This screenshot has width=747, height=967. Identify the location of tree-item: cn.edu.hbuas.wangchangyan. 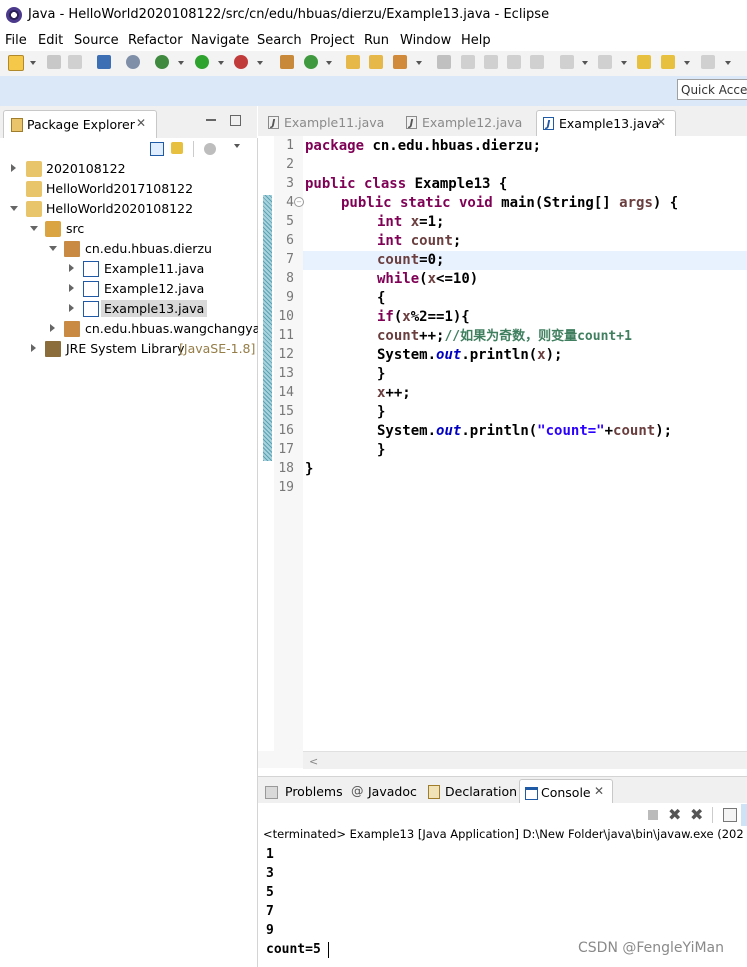
(134, 329).